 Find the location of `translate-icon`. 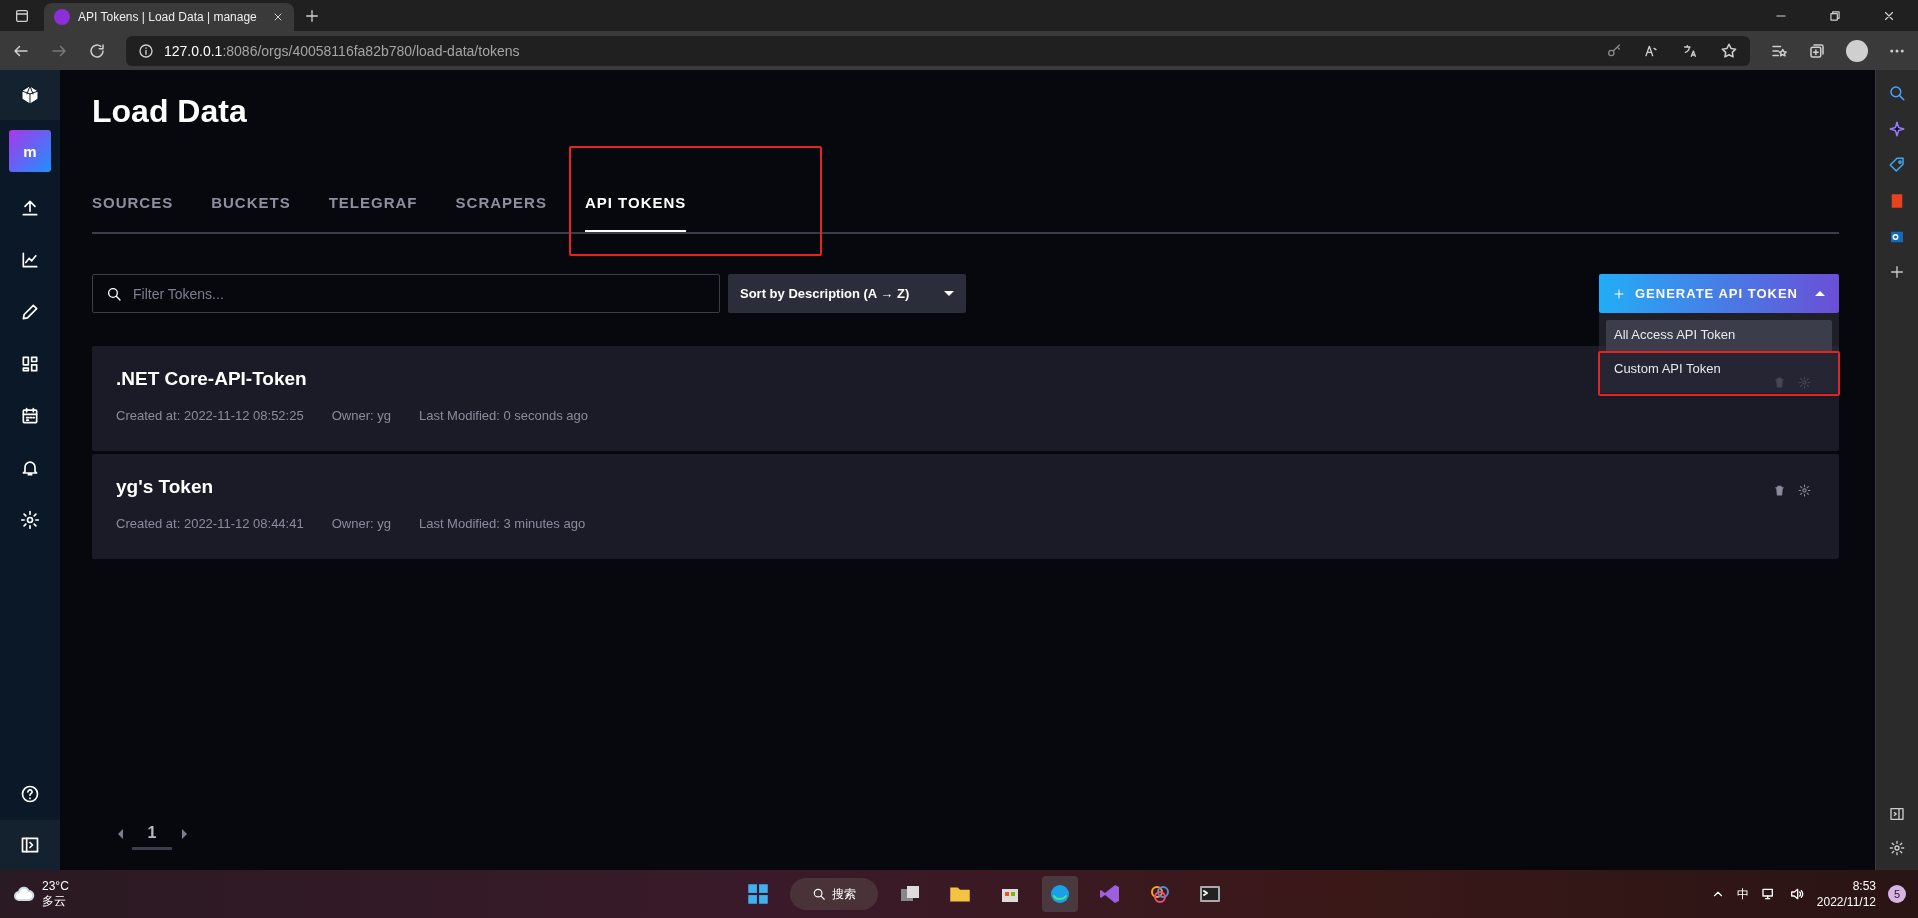

translate-icon is located at coordinates (1690, 50).